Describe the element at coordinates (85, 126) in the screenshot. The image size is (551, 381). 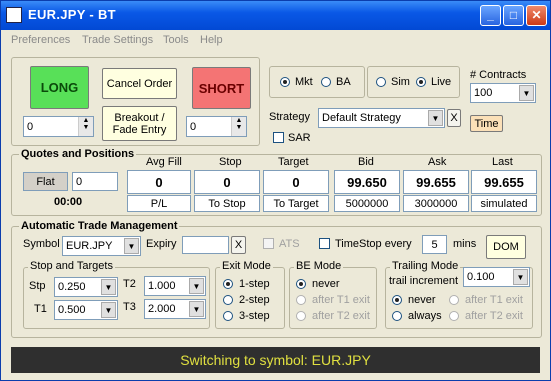
I see `long-quantity-spinner: ▲ ▼` at that location.